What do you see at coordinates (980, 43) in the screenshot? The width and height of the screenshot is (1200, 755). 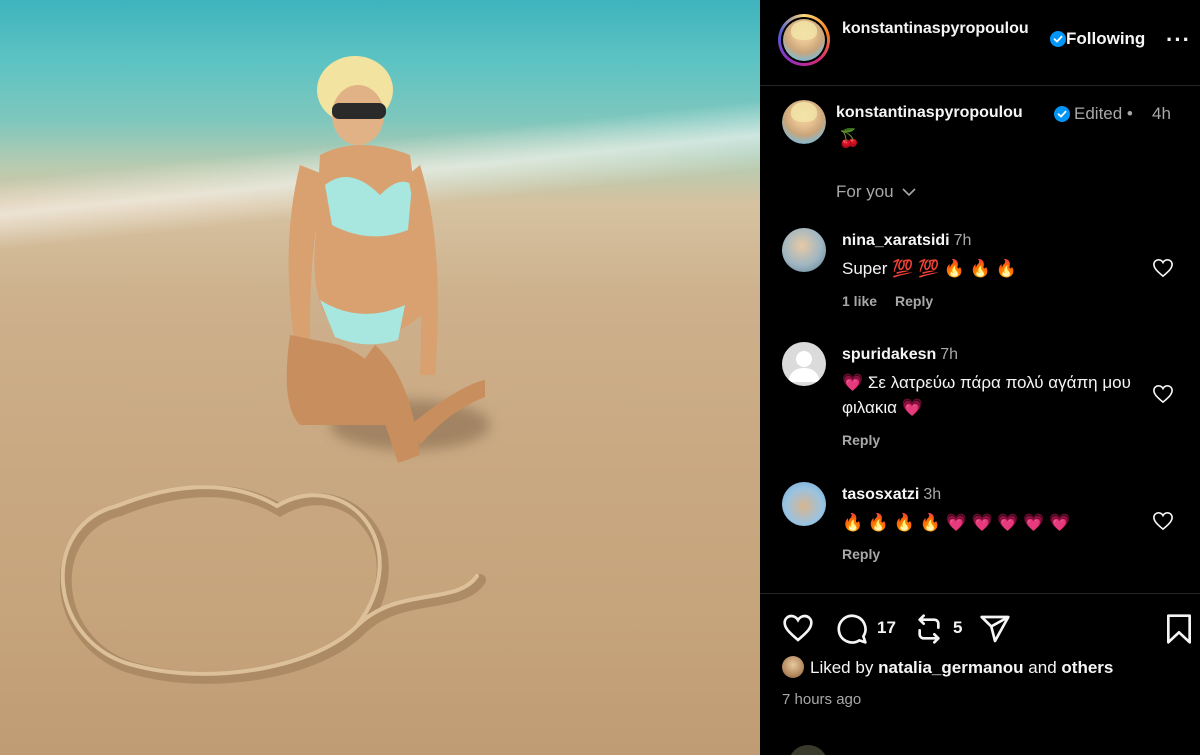 I see `post-header: konstantinaspyropoulou Following ···` at bounding box center [980, 43].